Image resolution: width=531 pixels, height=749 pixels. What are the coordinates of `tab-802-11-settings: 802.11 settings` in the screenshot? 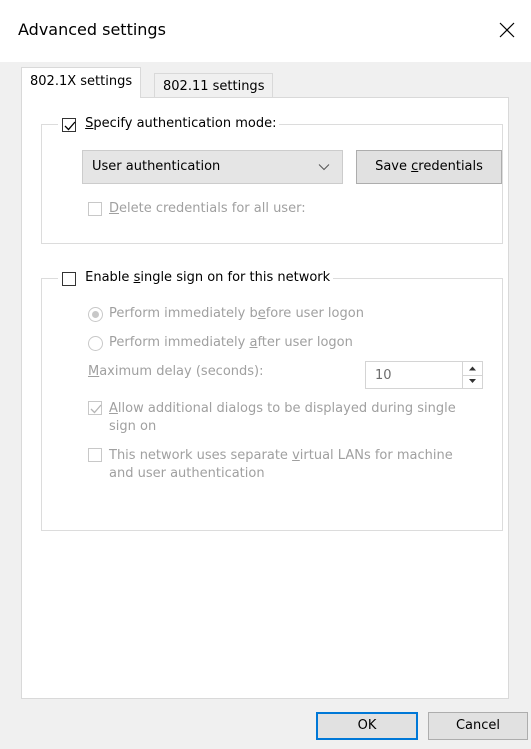 It's located at (214, 85).